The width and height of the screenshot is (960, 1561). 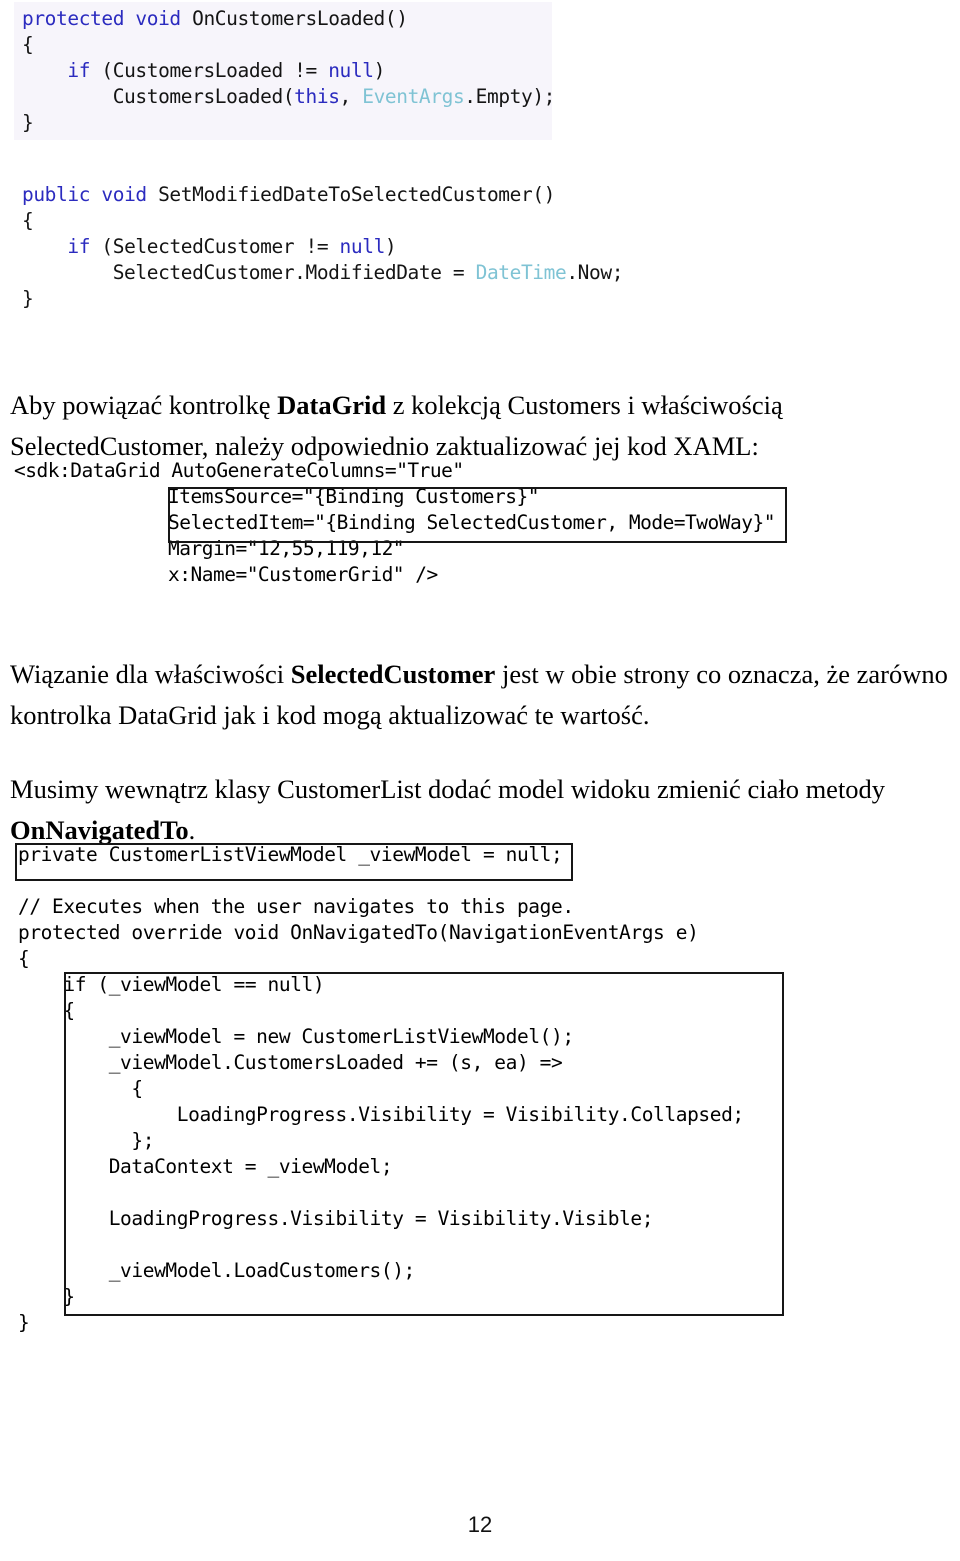 What do you see at coordinates (317, 96) in the screenshot?
I see `code-token: this` at bounding box center [317, 96].